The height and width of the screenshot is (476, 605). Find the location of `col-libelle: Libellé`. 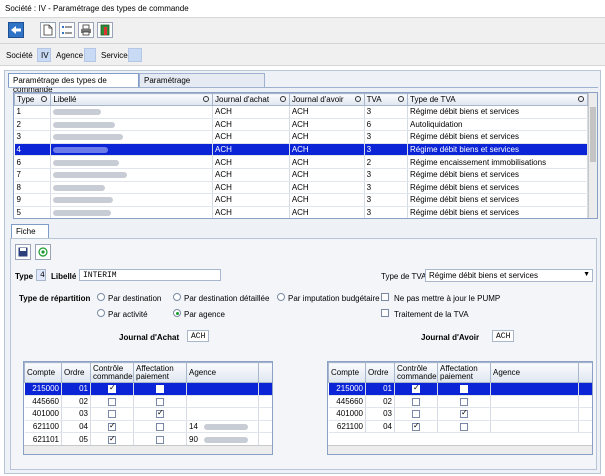

col-libelle: Libellé is located at coordinates (132, 99).